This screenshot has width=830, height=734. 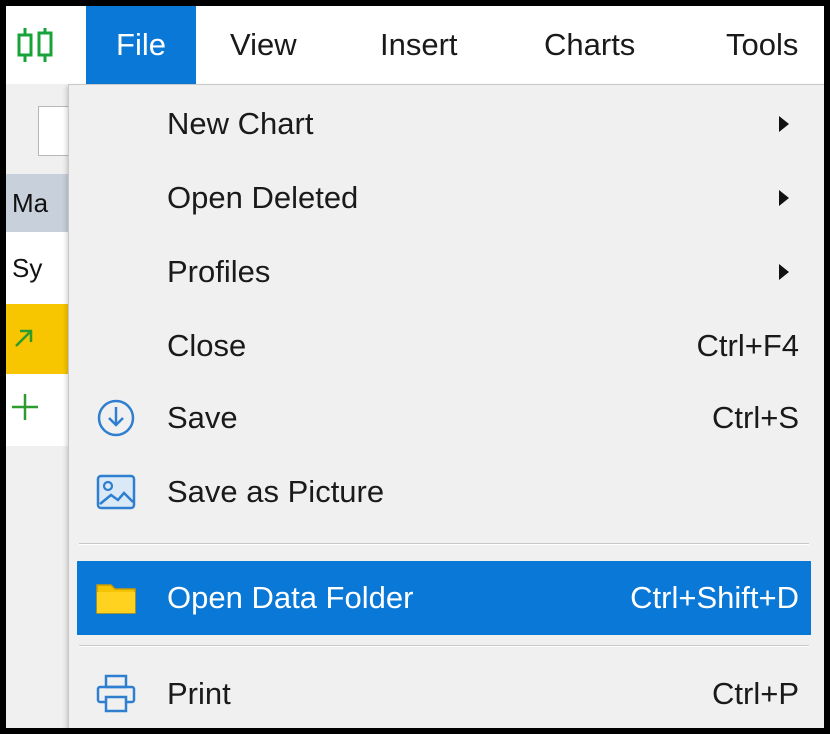 What do you see at coordinates (24, 338) in the screenshot?
I see `arrow-up-right-icon` at bounding box center [24, 338].